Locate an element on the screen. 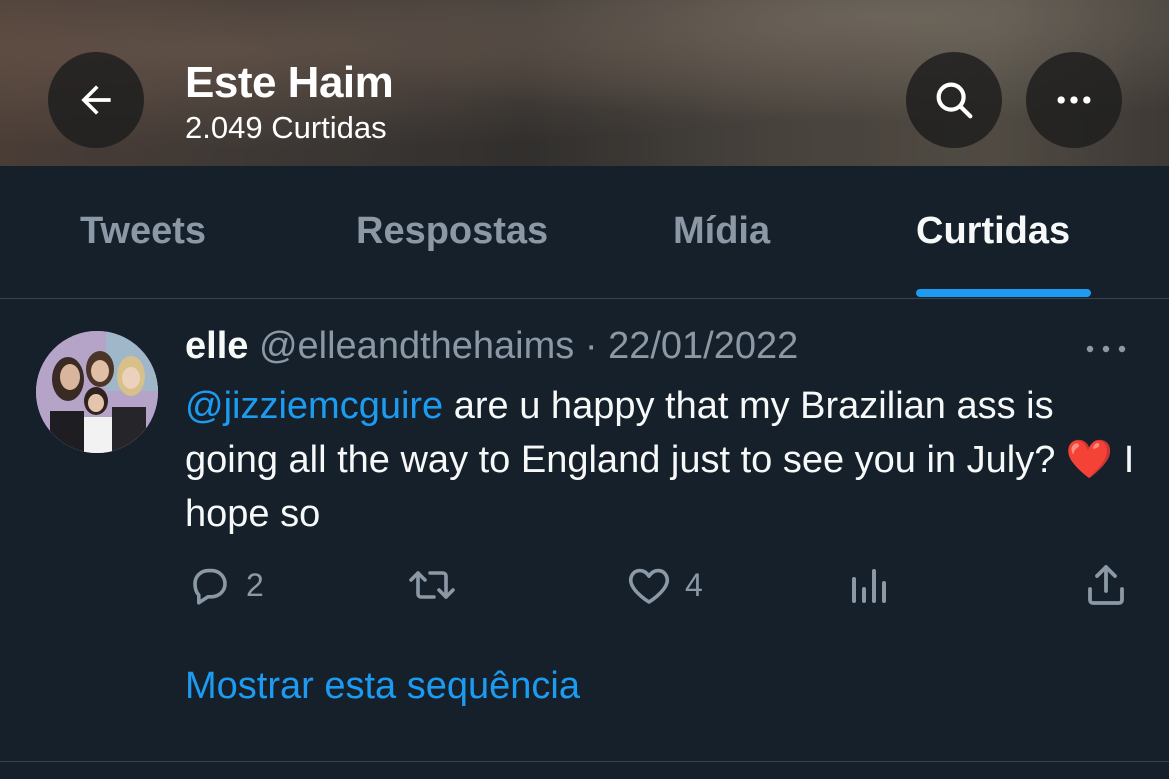 The image size is (1169, 779). like-button: 4 is located at coordinates (664, 585).